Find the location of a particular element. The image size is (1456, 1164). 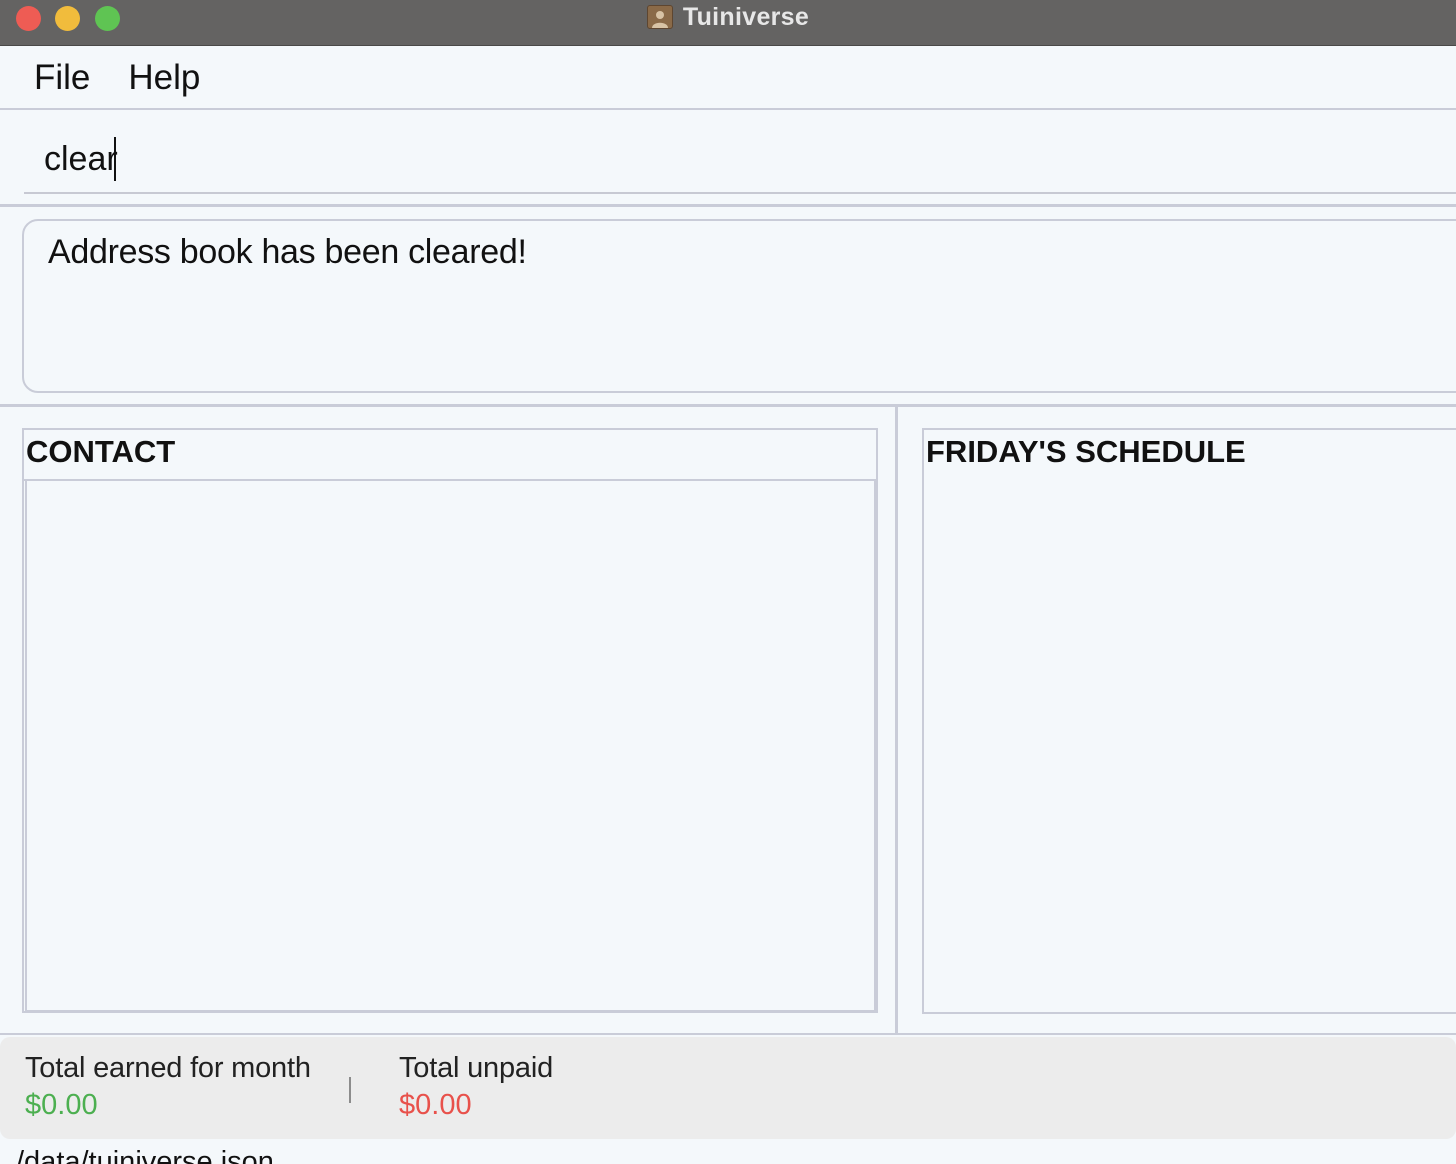

command-box-area is located at coordinates (728, 159).